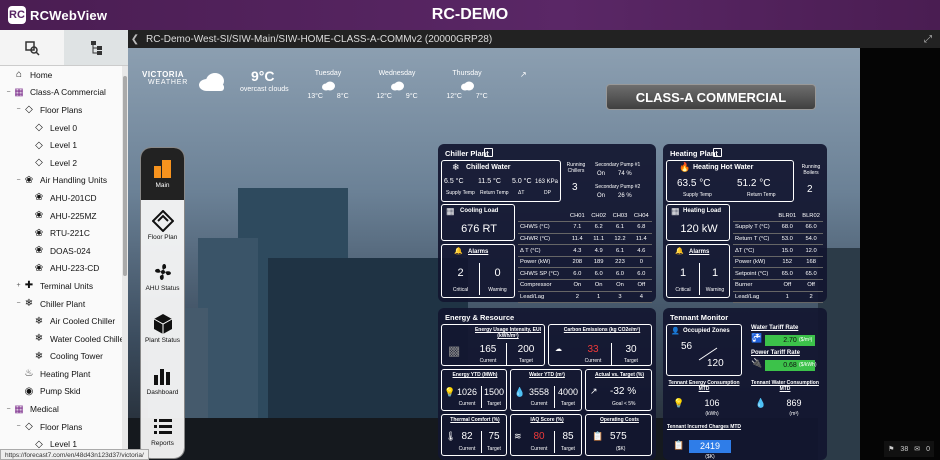 The image size is (940, 460). Describe the element at coordinates (526, 349) in the screenshot. I see `eui-target: 200` at that location.